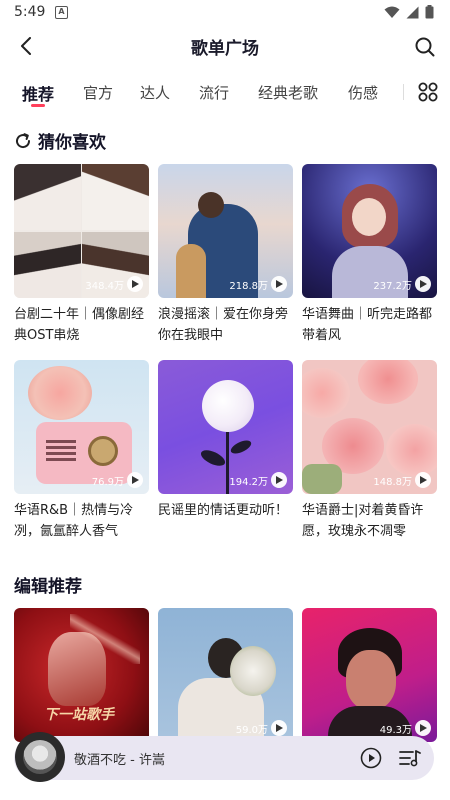 The width and height of the screenshot is (450, 800). Describe the element at coordinates (214, 92) in the screenshot. I see `tab-pop: 流行` at that location.